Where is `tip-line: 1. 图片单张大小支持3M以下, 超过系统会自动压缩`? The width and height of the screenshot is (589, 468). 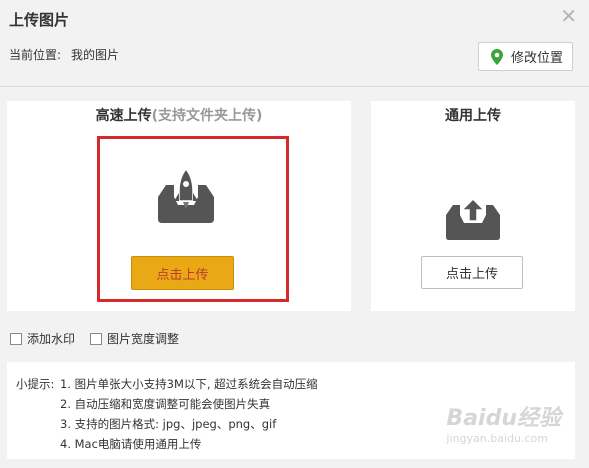
tip-line: 1. 图片单张大小支持3M以下, 超过系统会自动压缩 is located at coordinates (189, 384).